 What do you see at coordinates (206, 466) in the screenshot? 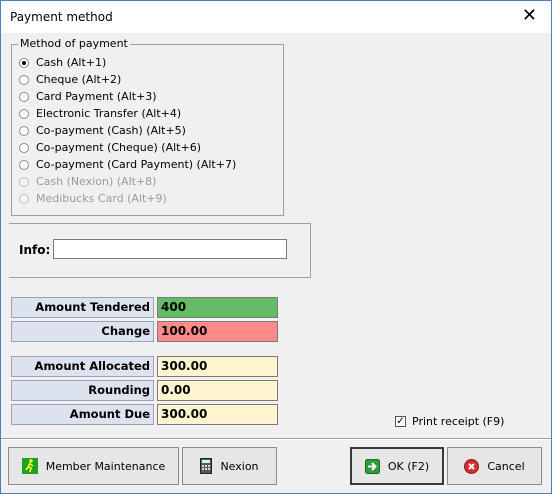
I see `calculator-icon` at bounding box center [206, 466].